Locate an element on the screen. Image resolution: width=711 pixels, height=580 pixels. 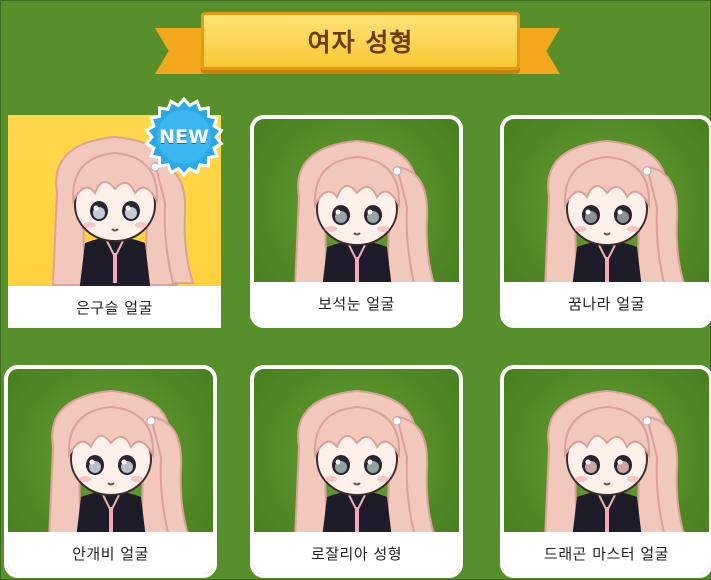
title-ribbon: 여자 성형 is located at coordinates (357, 47).